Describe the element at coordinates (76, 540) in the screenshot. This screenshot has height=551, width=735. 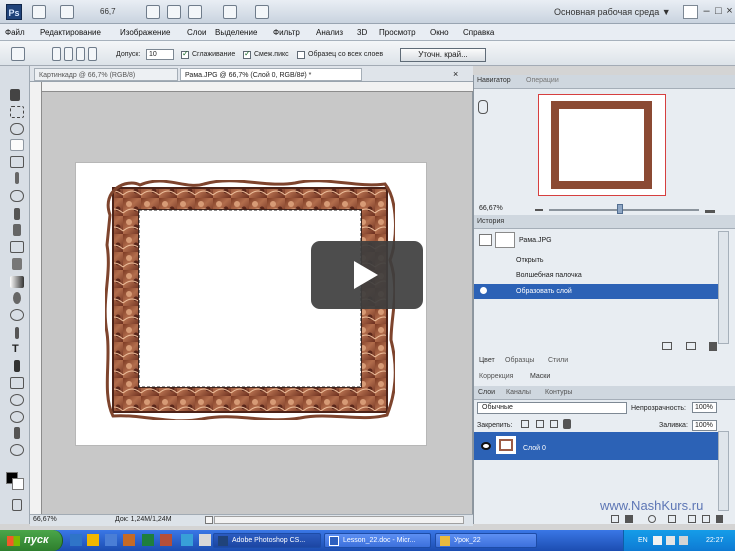
I see `quicklaunch-browser-icon` at that location.